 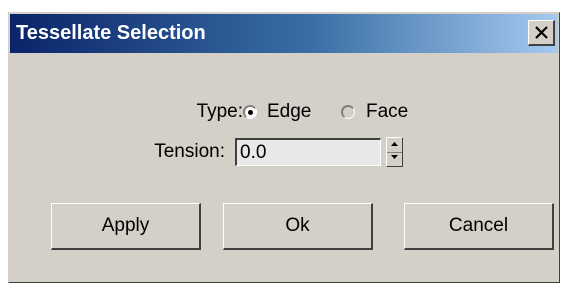 I want to click on tension-label: Tension:, so click(x=189, y=151).